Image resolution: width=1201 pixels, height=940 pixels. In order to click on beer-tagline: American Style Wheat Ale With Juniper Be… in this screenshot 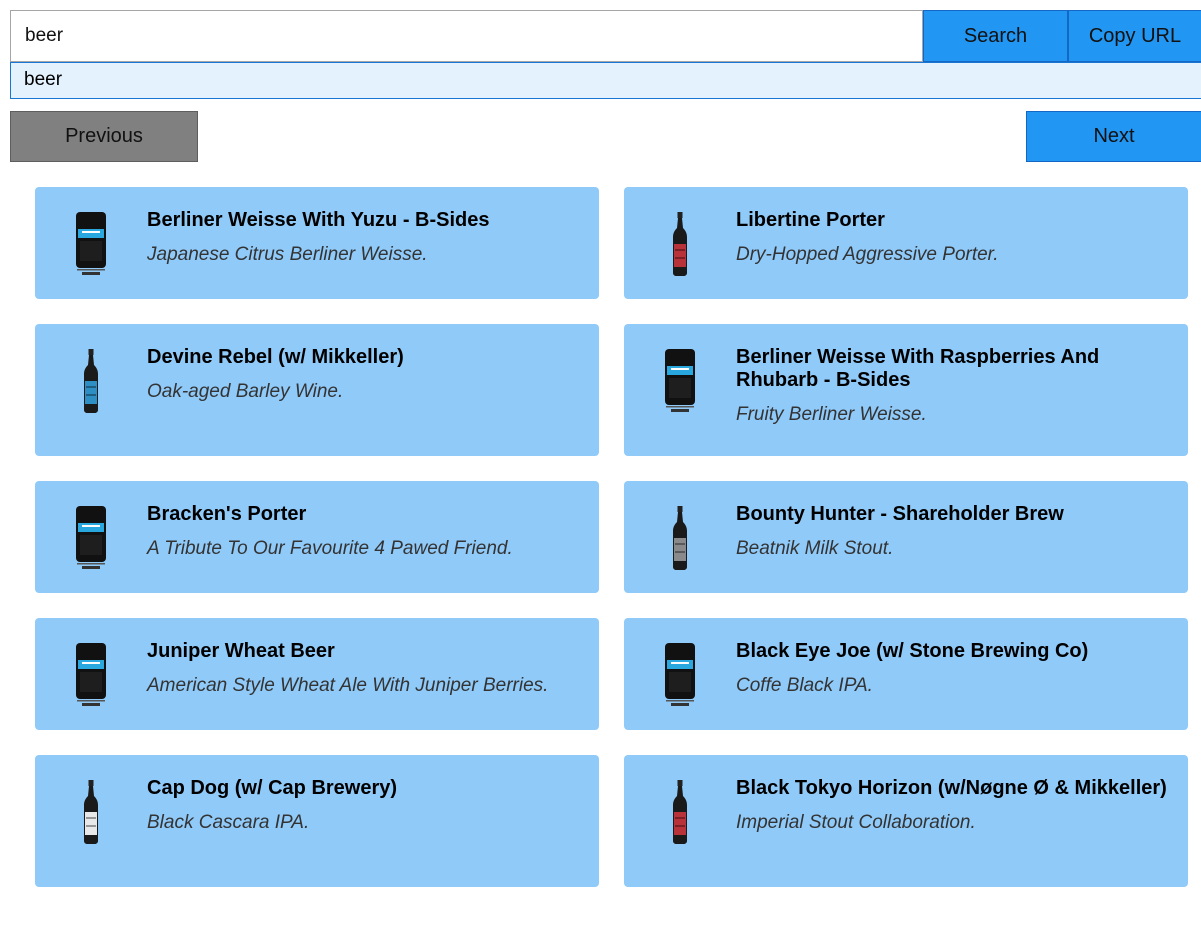, I will do `click(348, 685)`.